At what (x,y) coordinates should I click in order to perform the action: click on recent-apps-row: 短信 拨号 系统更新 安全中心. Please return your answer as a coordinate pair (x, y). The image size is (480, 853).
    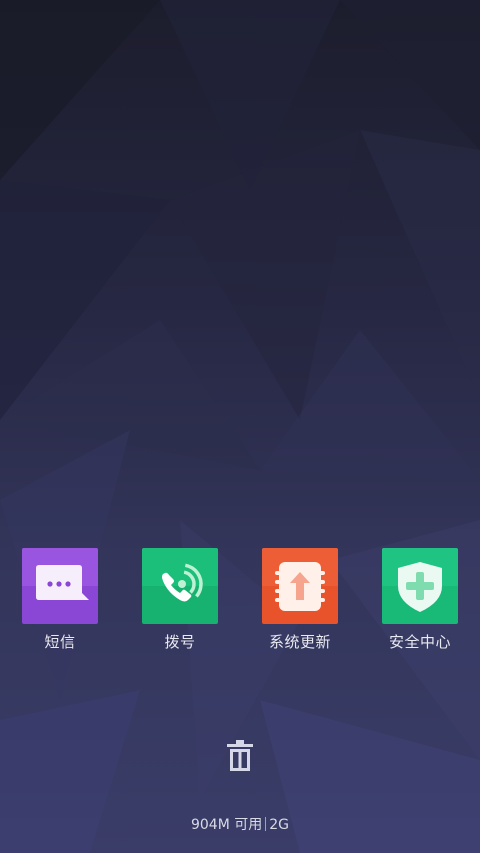
    Looking at the image, I should click on (240, 603).